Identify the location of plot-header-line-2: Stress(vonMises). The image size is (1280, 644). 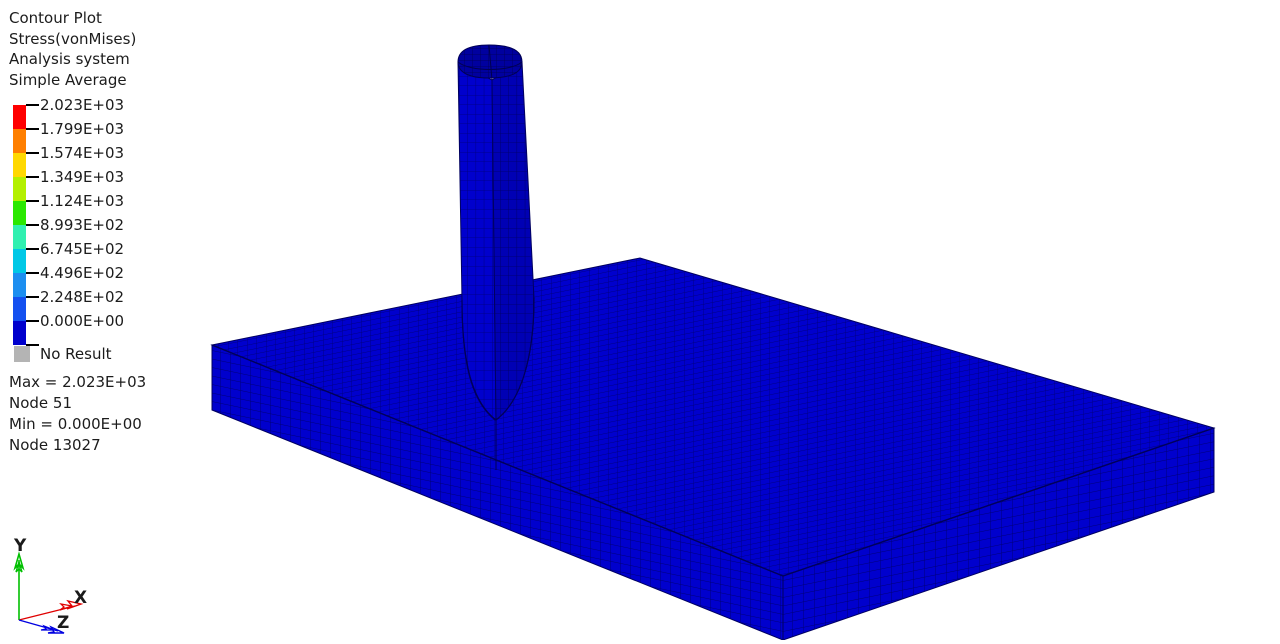
(73, 38).